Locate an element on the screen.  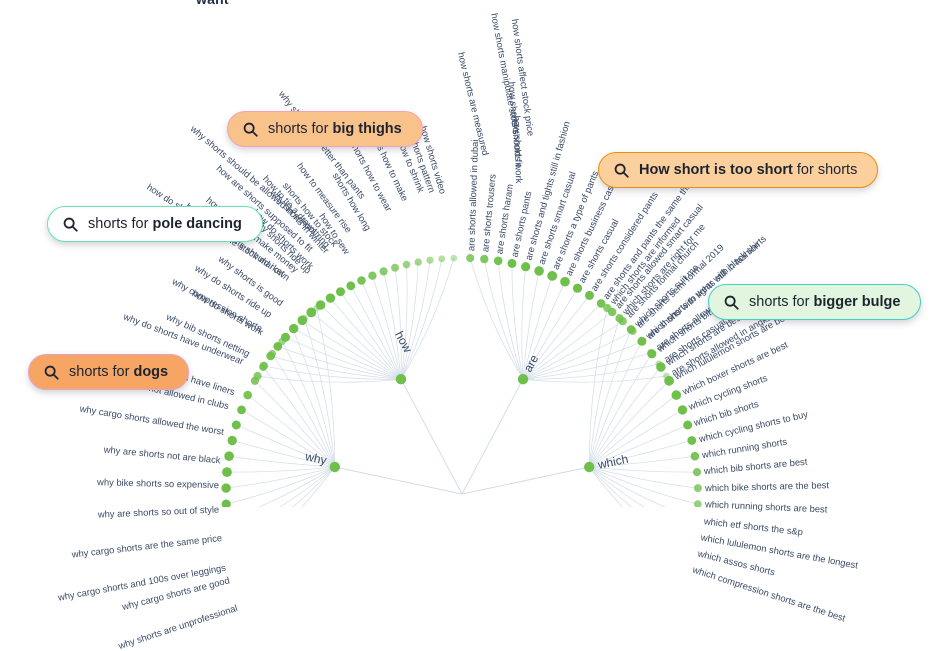
pill-pole-dancing: shorts for pole dancing is located at coordinates (155, 224).